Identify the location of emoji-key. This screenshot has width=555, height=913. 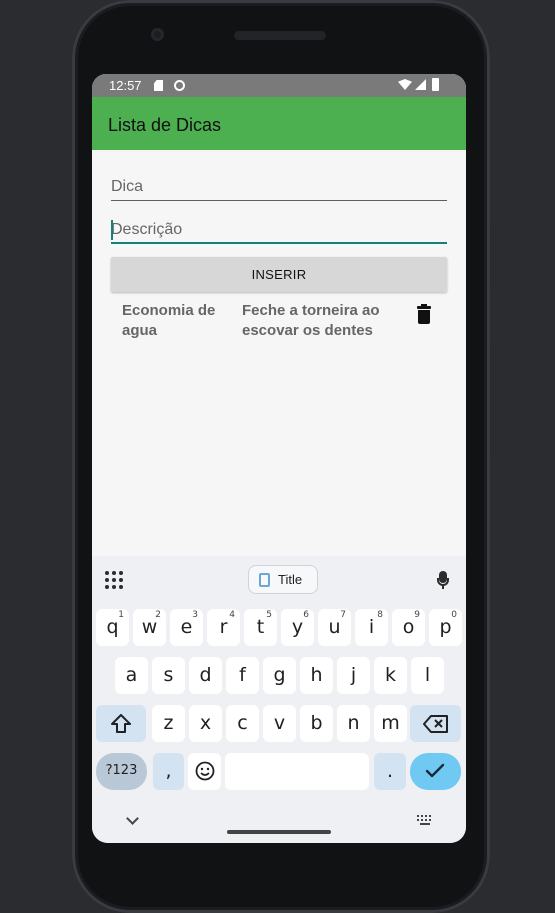
(204, 771).